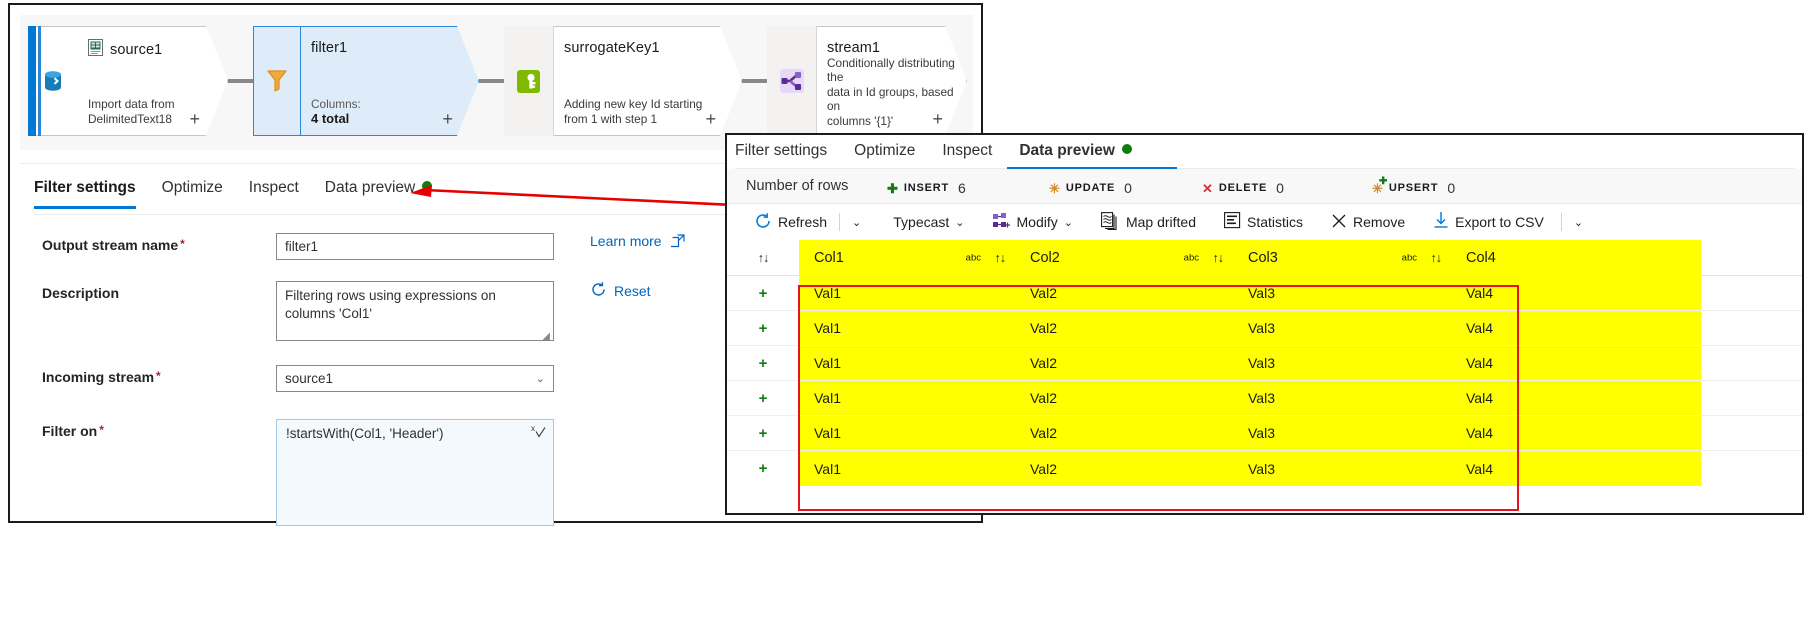 The image size is (1804, 625). What do you see at coordinates (1243, 188) in the screenshot?
I see `stat-key: DELETE` at bounding box center [1243, 188].